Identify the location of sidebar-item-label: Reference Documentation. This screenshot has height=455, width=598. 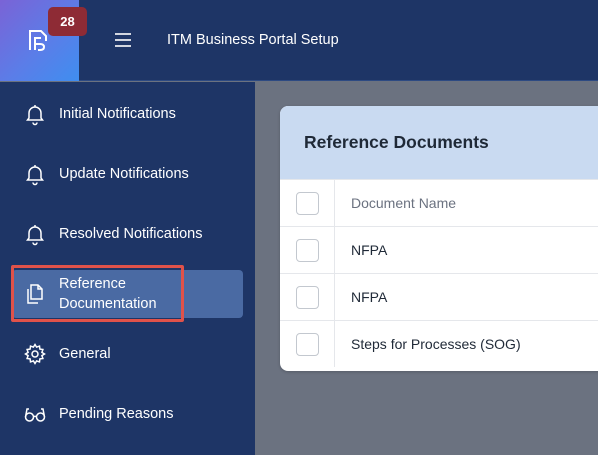
(108, 294).